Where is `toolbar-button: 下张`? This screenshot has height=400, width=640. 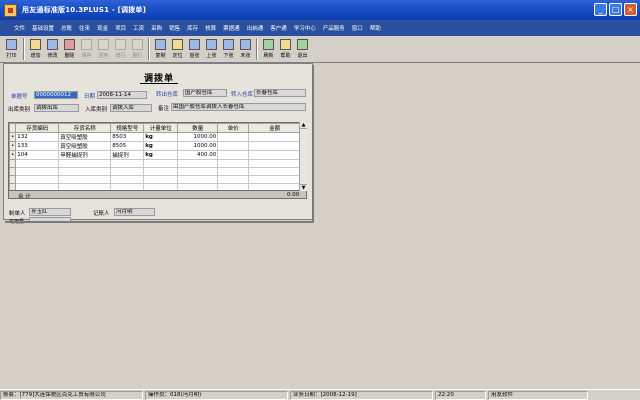
toolbar-button: 下张 is located at coordinates (228, 50).